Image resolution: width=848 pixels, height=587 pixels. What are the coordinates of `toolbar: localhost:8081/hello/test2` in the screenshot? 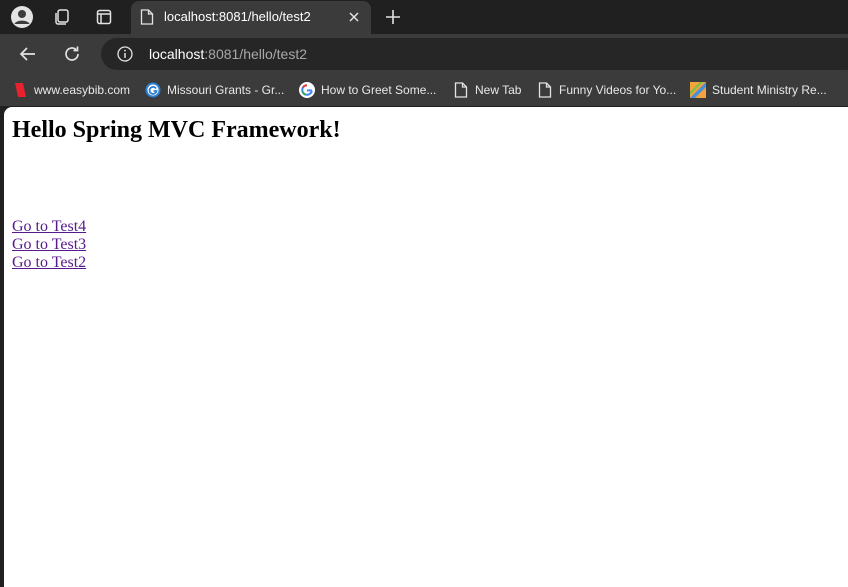 It's located at (424, 54).